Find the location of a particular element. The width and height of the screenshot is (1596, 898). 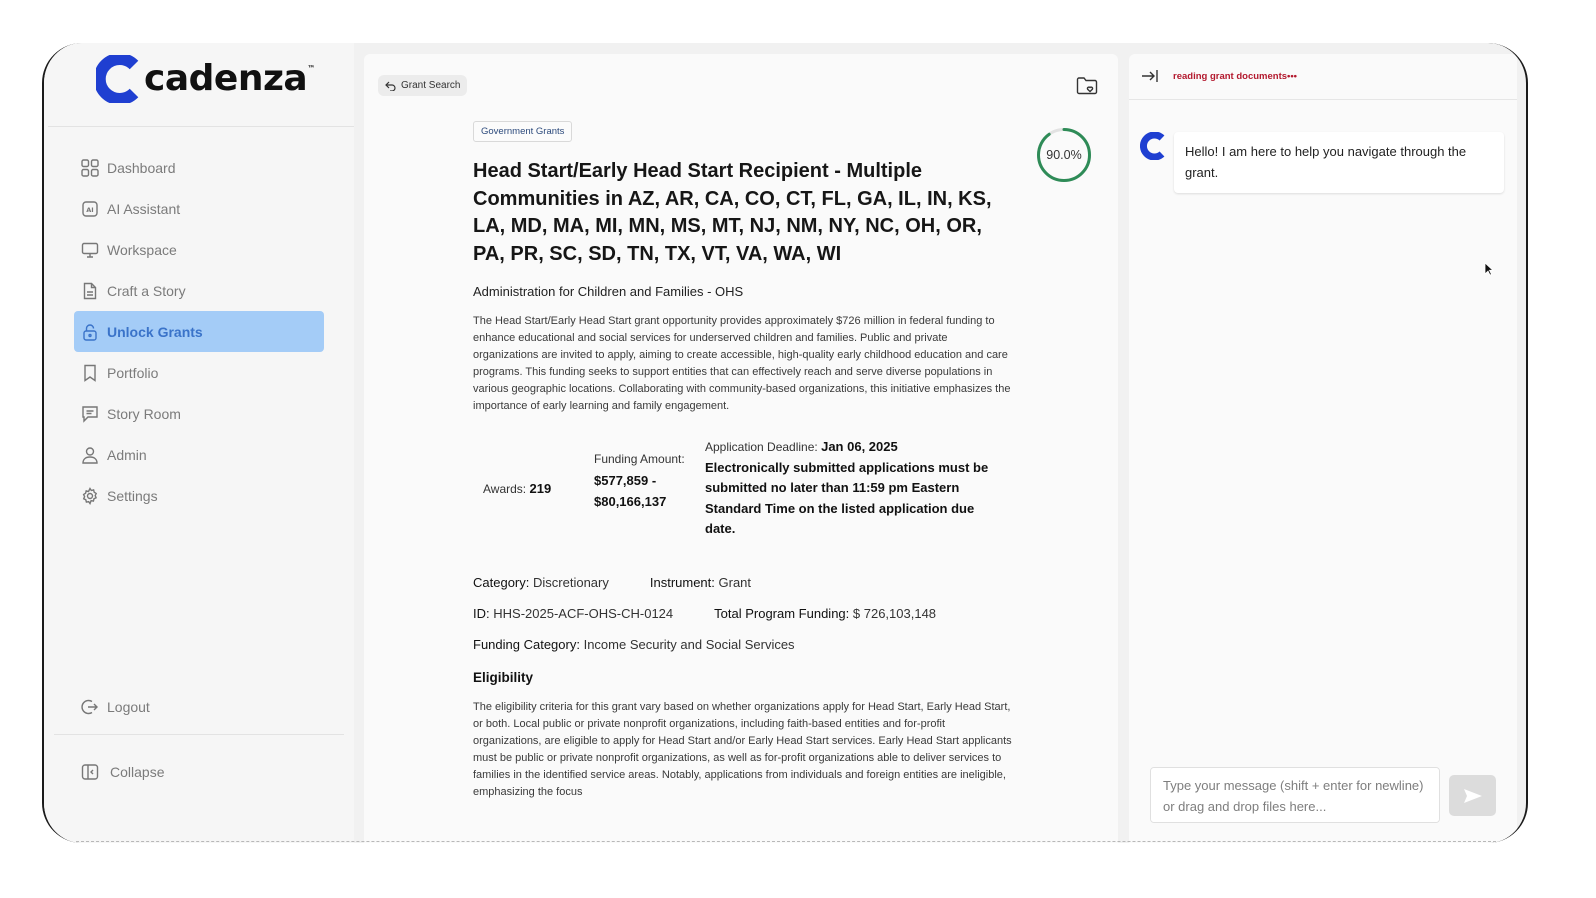

chat-square-icon is located at coordinates (90, 414).